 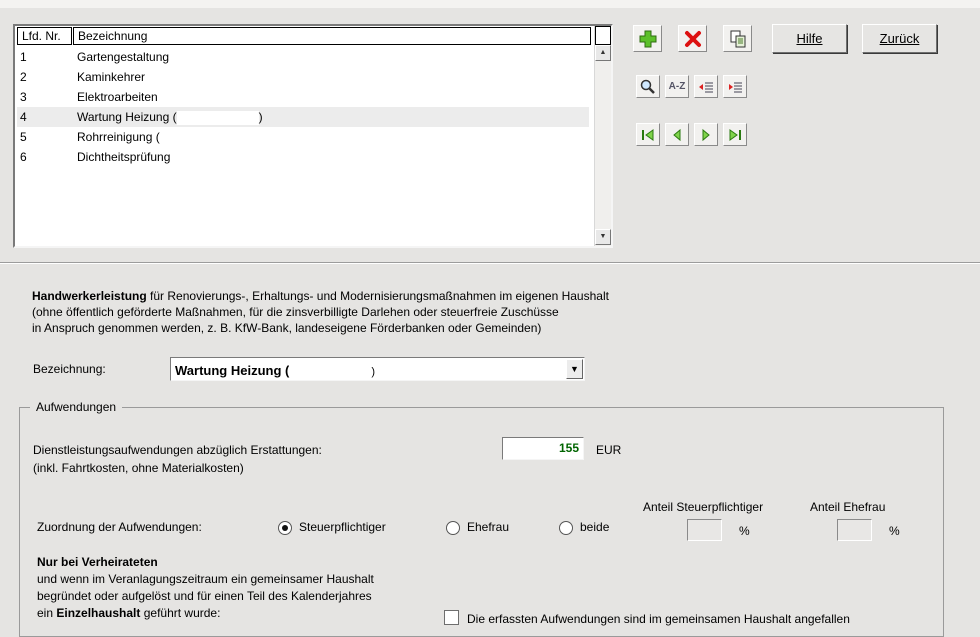 I want to click on col-header-bezeichnung: Bezeichnung, so click(x=332, y=36).